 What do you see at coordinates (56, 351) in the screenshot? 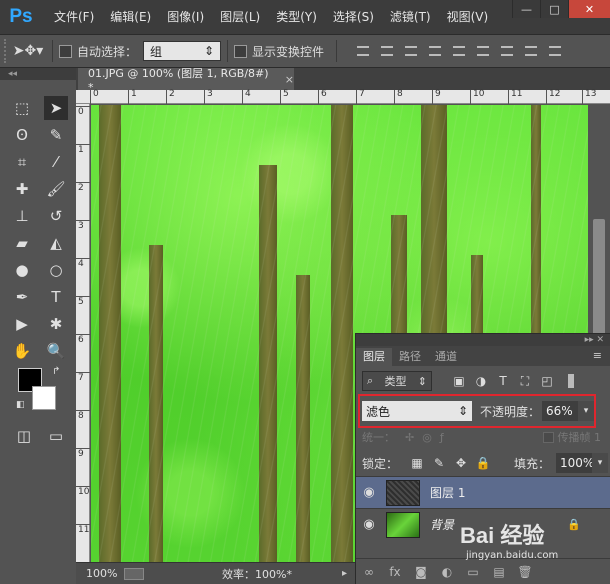
I see `zoom-tool-icon: 🔍` at bounding box center [56, 351].